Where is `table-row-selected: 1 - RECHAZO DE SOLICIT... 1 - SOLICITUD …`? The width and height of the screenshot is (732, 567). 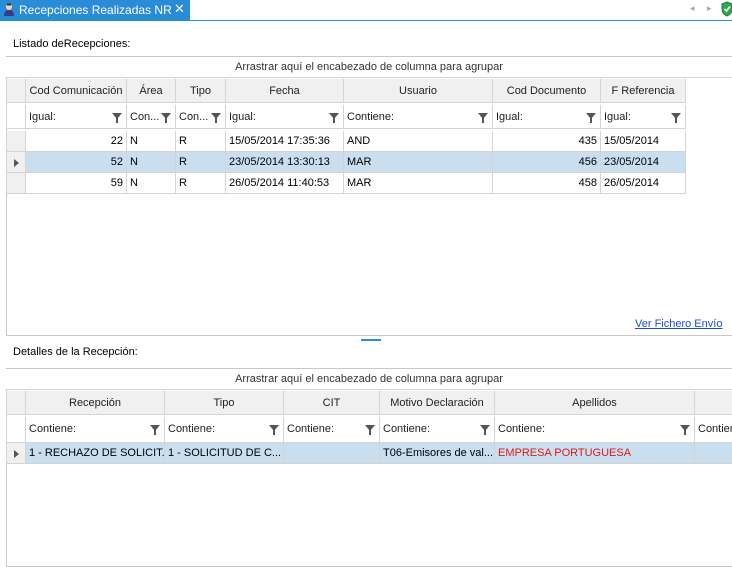
table-row-selected: 1 - RECHAZO DE SOLICIT... 1 - SOLICITUD … is located at coordinates (369, 453).